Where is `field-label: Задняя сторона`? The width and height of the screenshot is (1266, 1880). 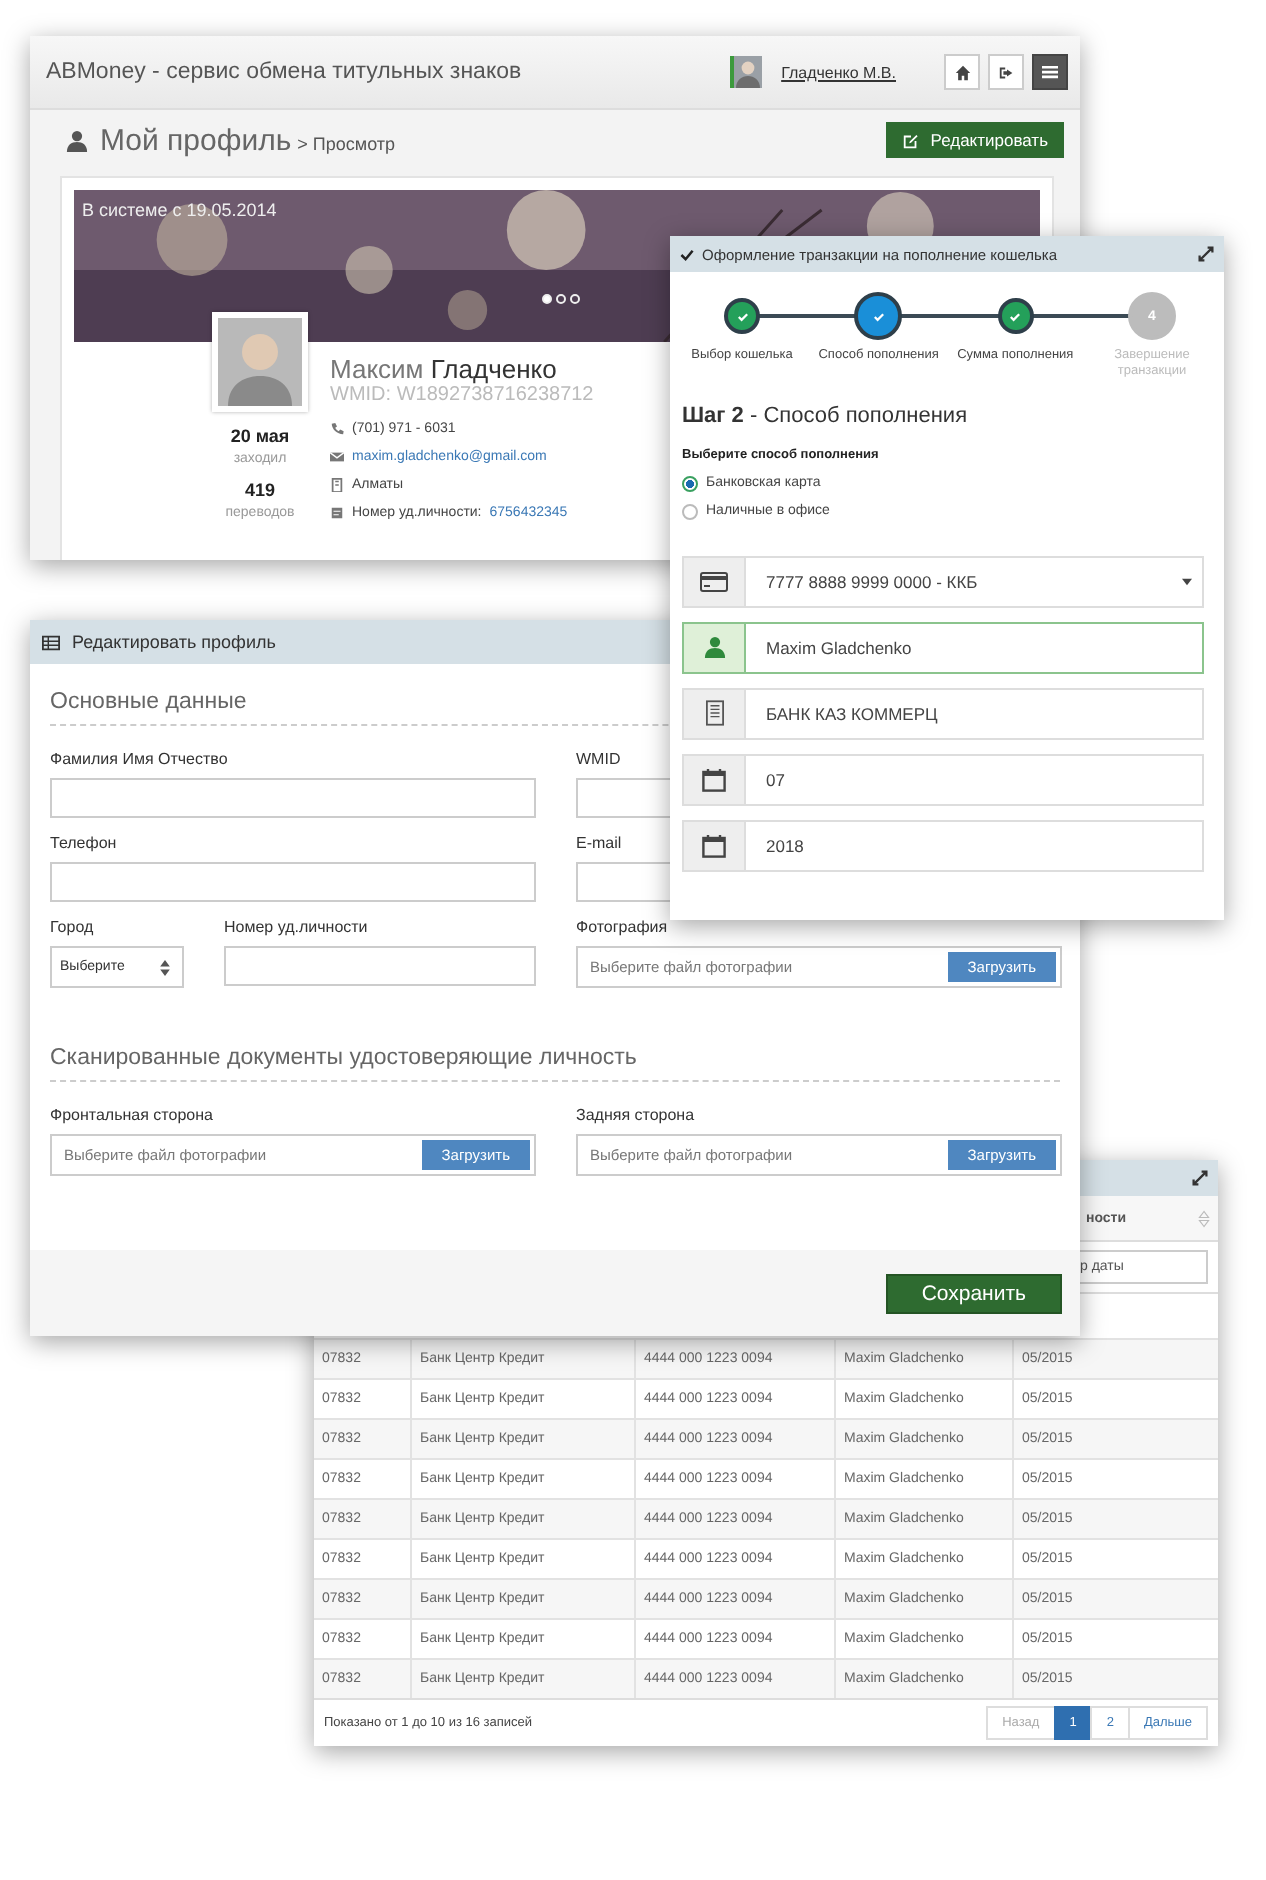 field-label: Задняя сторона is located at coordinates (635, 1115).